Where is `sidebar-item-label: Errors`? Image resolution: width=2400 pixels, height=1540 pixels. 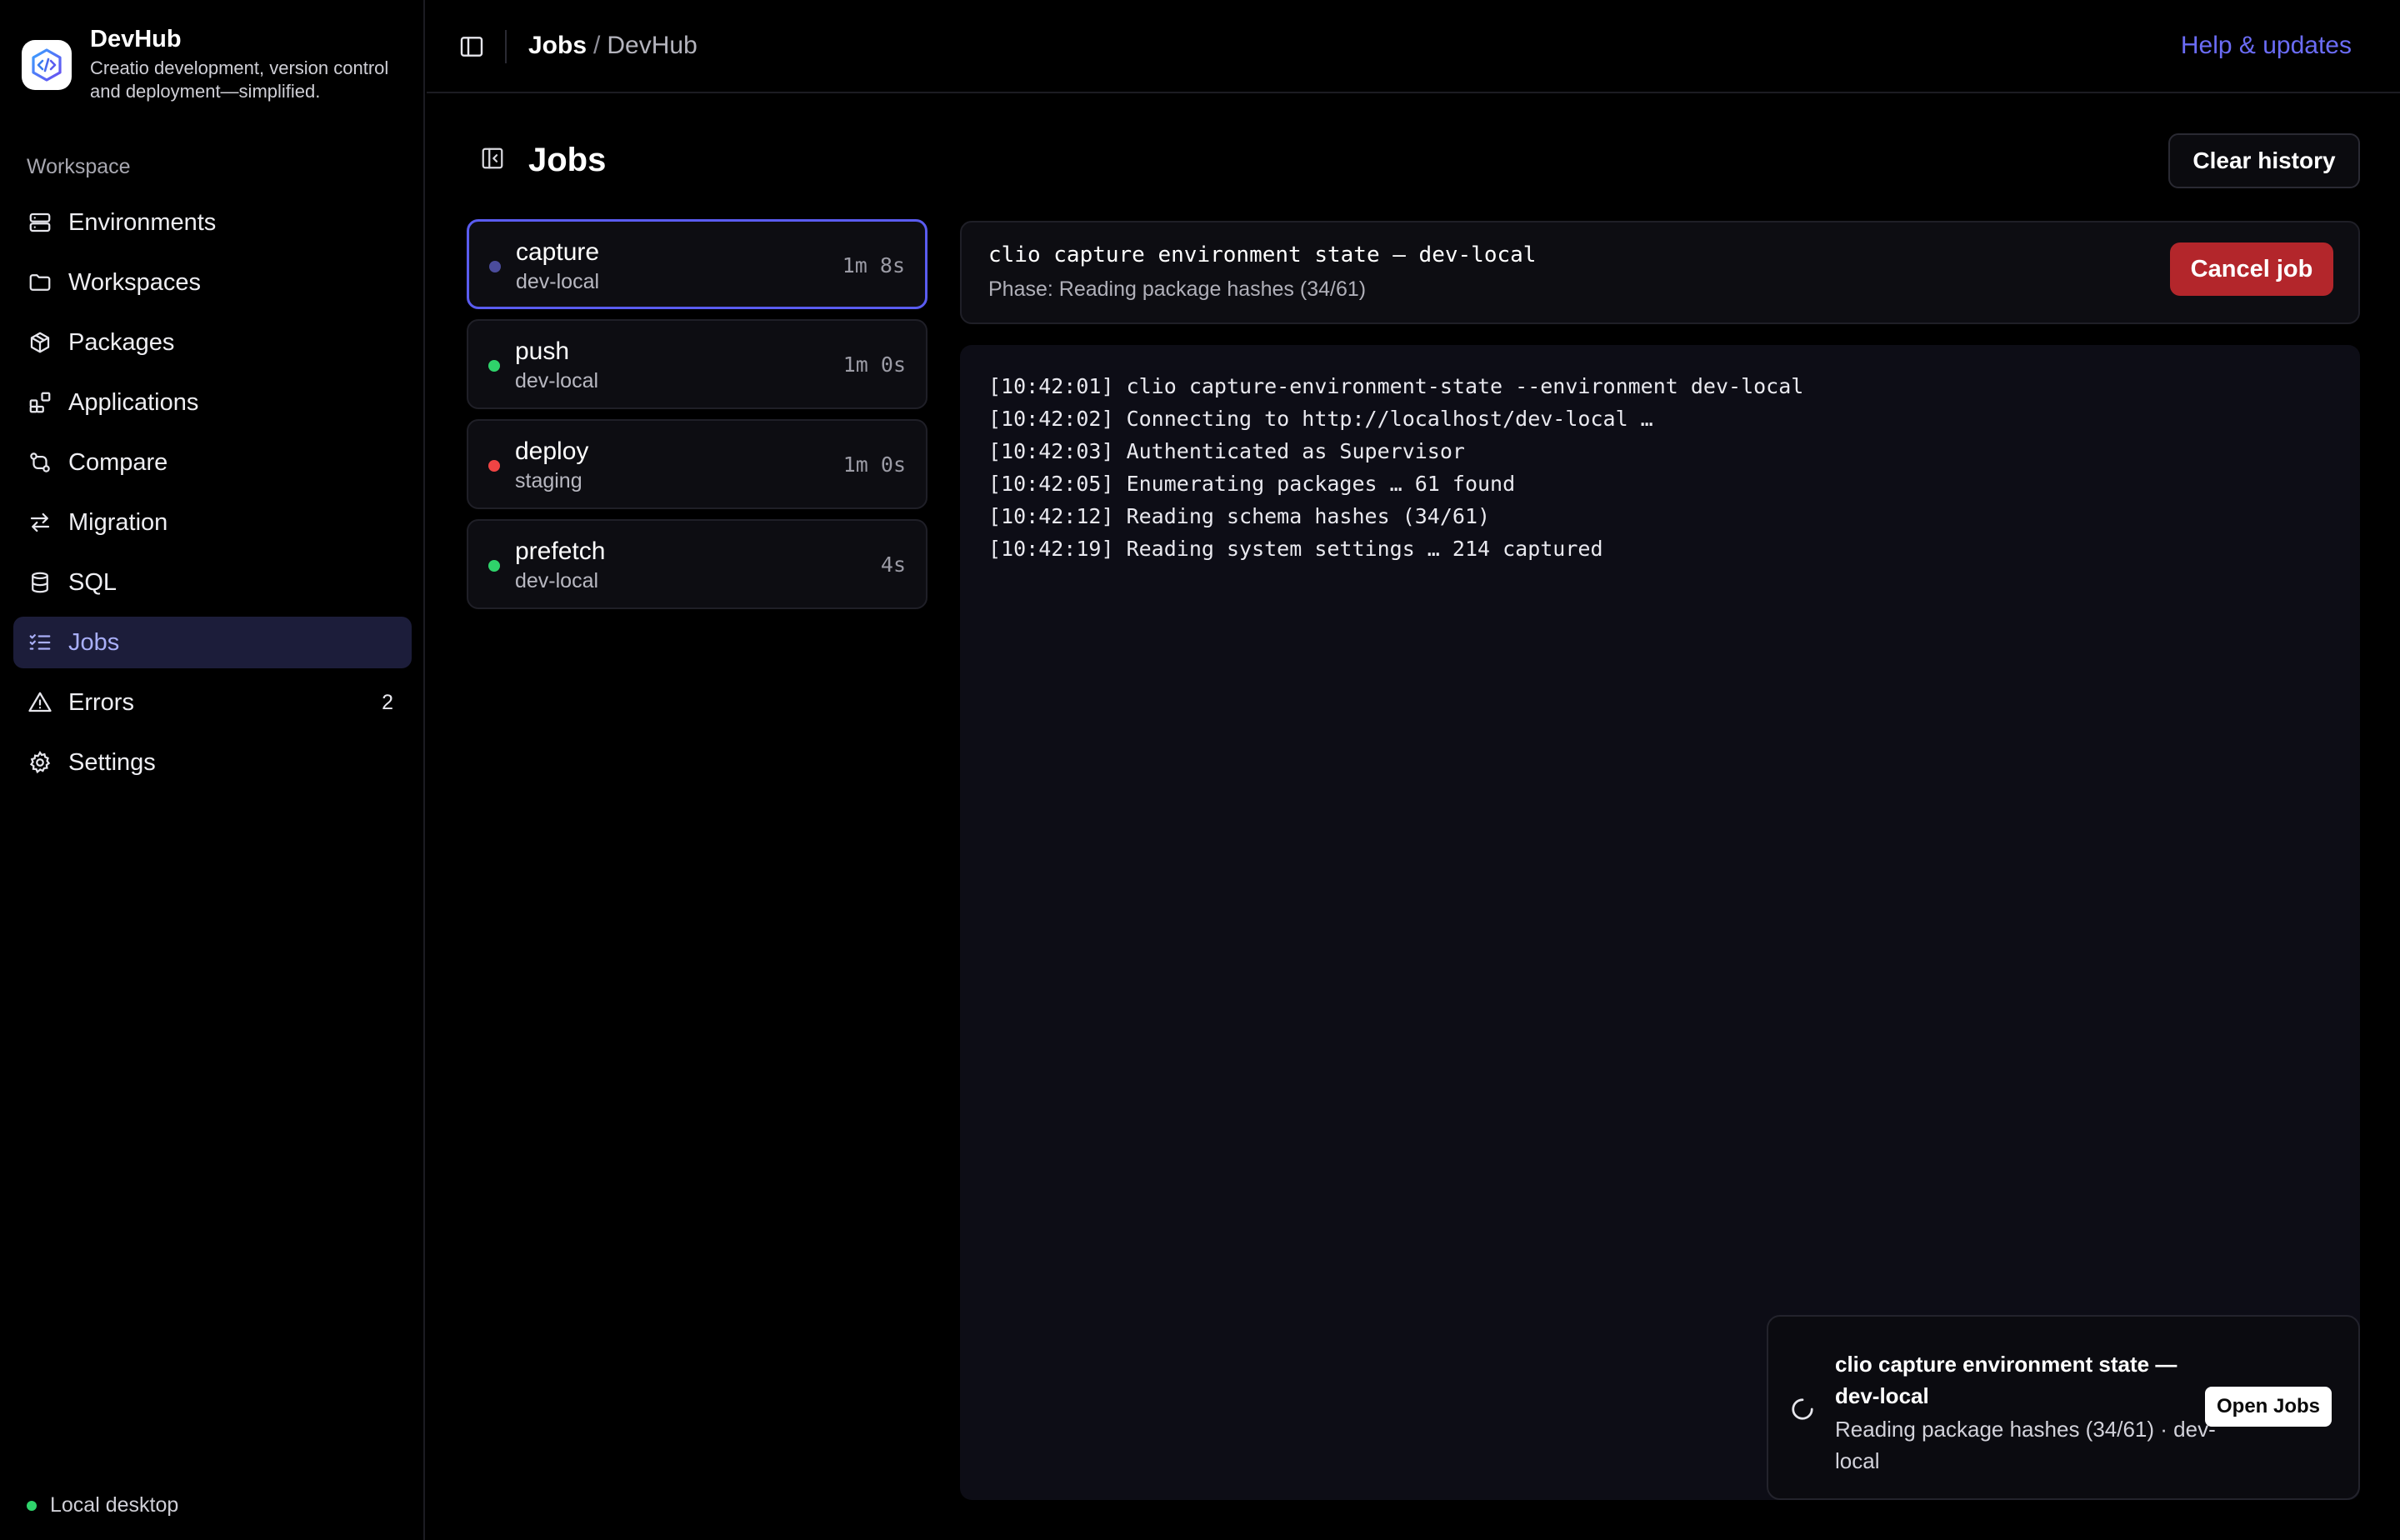 sidebar-item-label: Errors is located at coordinates (101, 702).